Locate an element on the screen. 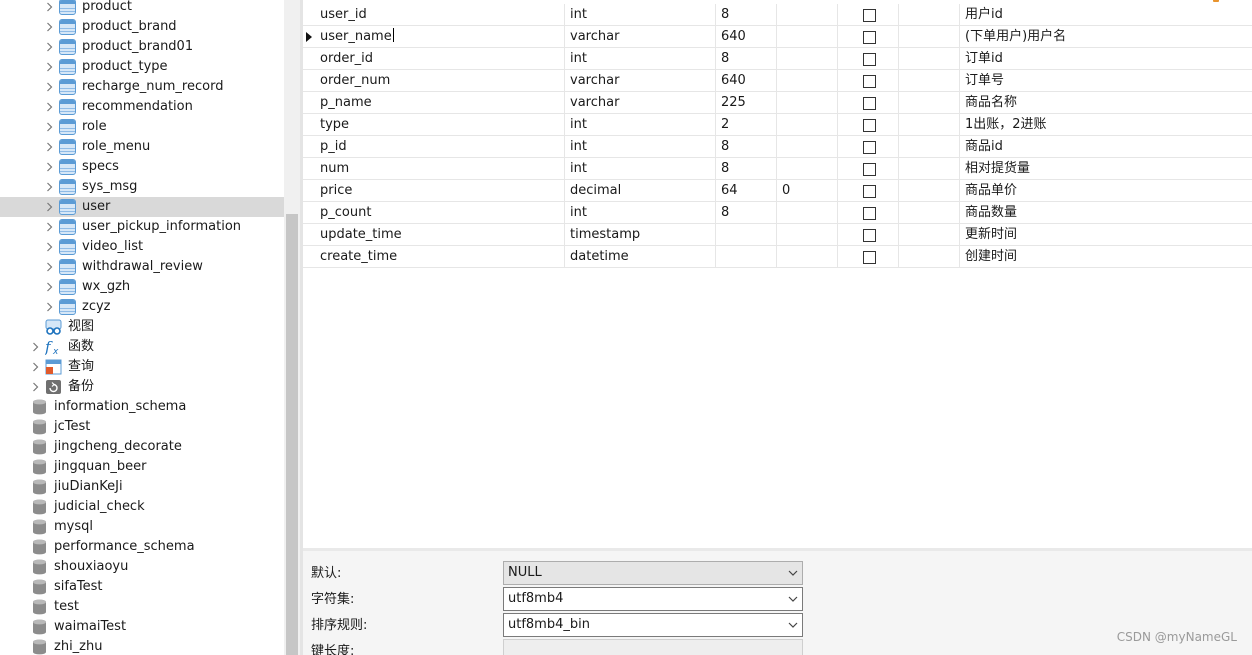  field-name-cell: price is located at coordinates (440, 191).